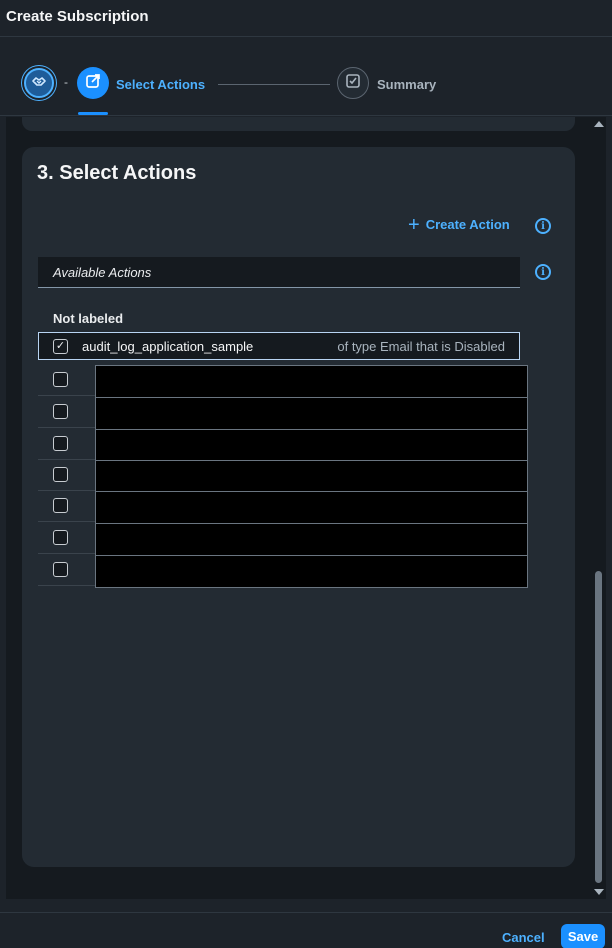 Image resolution: width=612 pixels, height=948 pixels. I want to click on previous-section-card, so click(298, 124).